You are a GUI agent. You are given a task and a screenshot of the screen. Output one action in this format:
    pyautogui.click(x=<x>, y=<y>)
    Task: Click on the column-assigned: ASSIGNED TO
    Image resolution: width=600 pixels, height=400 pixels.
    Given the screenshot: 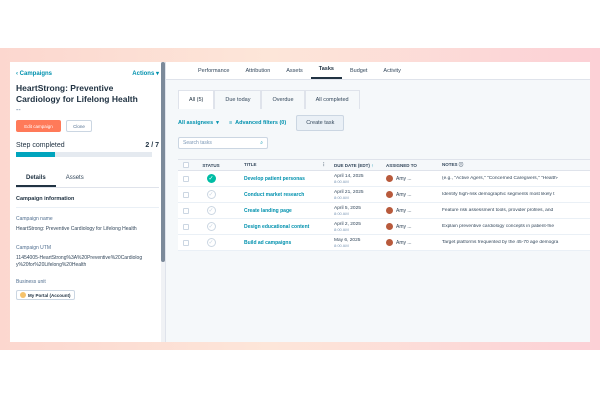 What is the action you would take?
    pyautogui.click(x=411, y=165)
    